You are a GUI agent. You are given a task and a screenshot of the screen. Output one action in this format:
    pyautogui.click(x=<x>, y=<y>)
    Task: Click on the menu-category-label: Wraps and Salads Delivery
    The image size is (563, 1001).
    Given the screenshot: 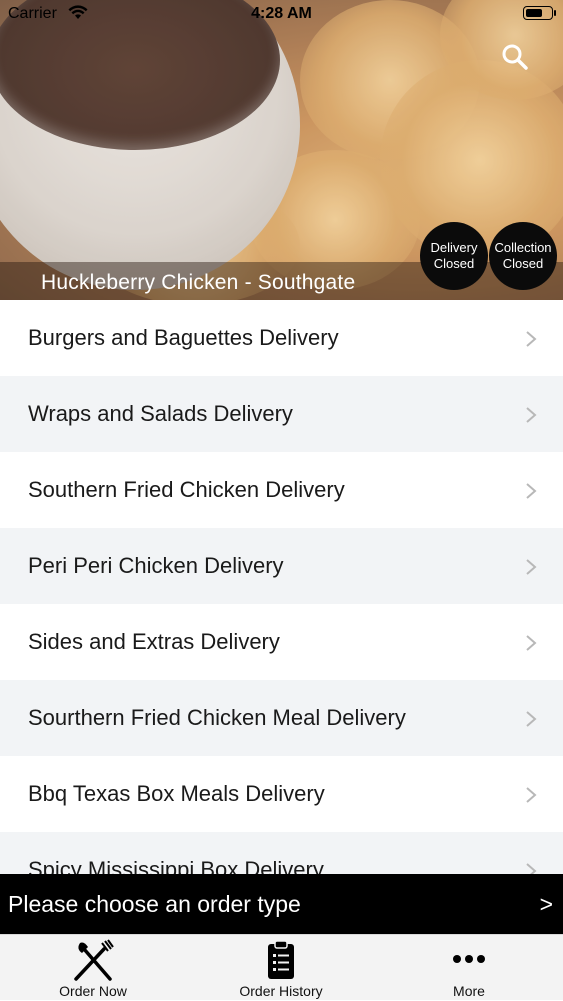 What is the action you would take?
    pyautogui.click(x=160, y=413)
    